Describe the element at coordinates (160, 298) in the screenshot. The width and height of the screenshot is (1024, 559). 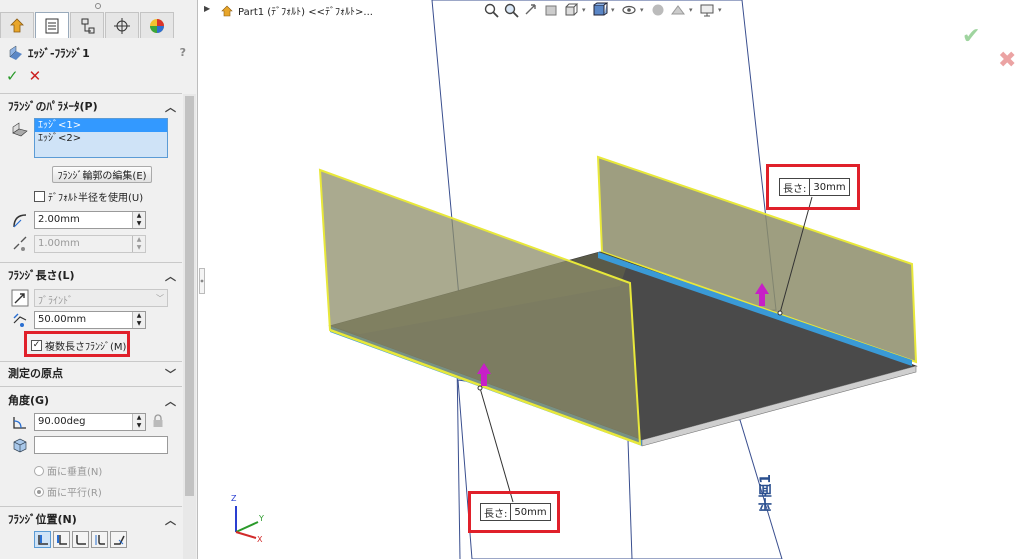
I see `chevron-down-icon: ﹀` at that location.